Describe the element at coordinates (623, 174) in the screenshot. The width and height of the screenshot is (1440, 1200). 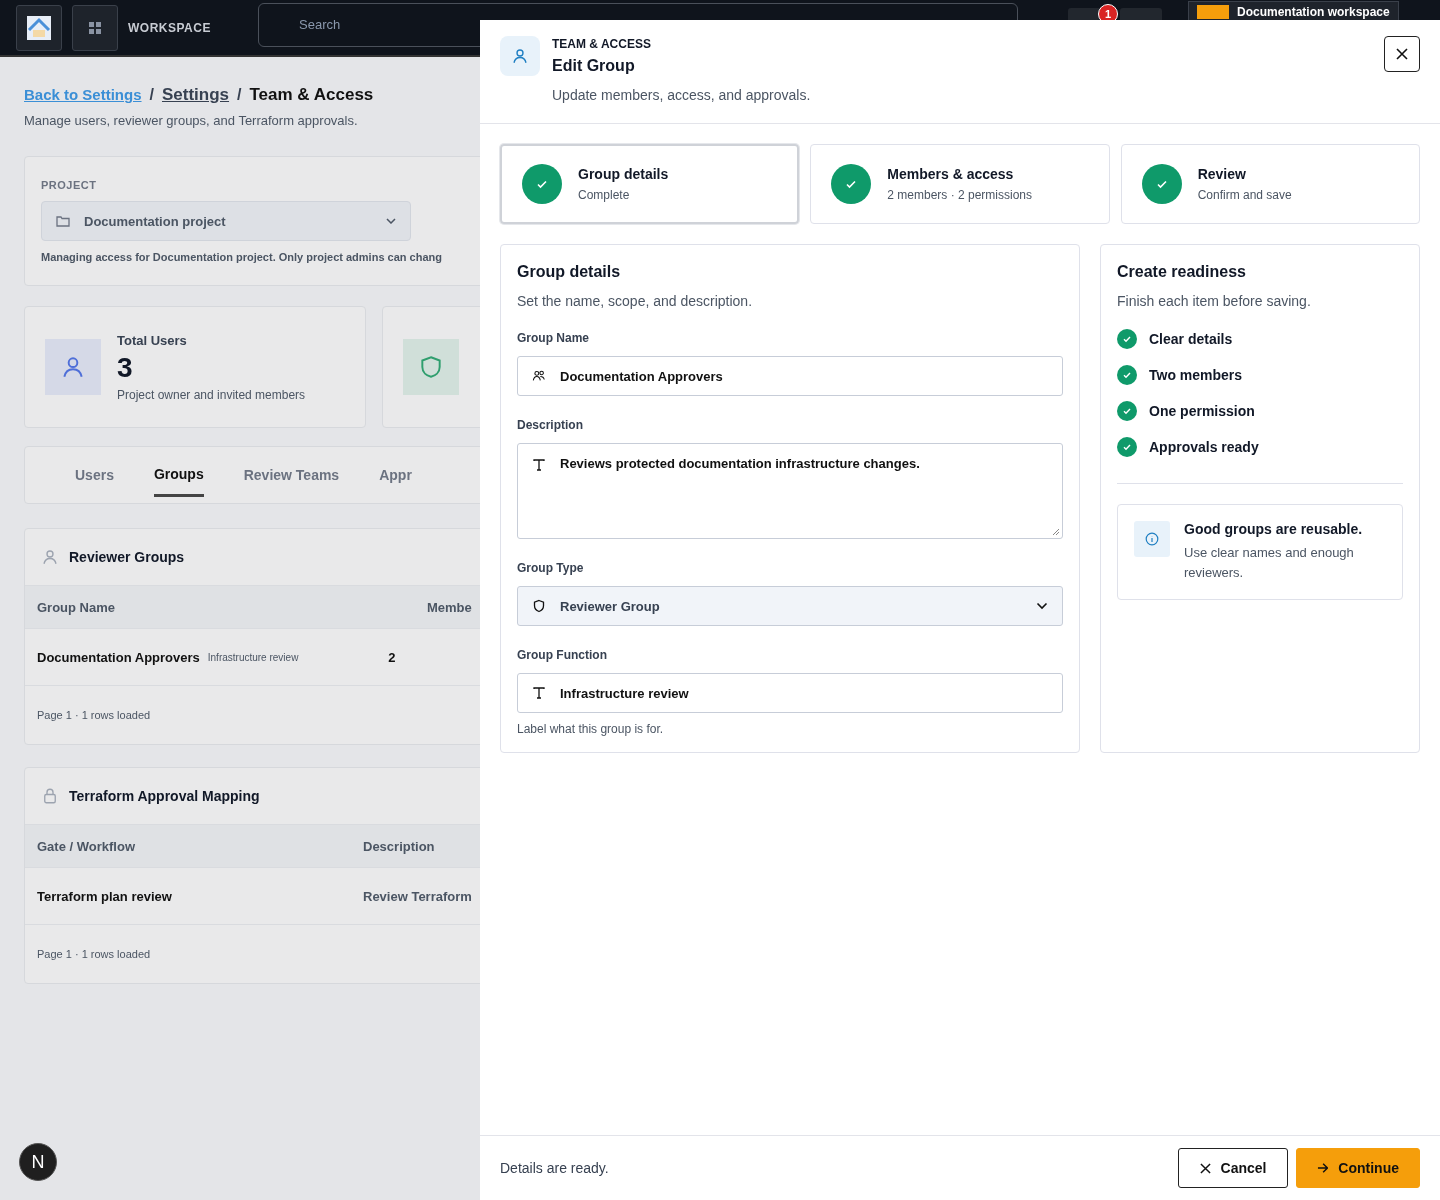
I see `step-title: Group details` at that location.